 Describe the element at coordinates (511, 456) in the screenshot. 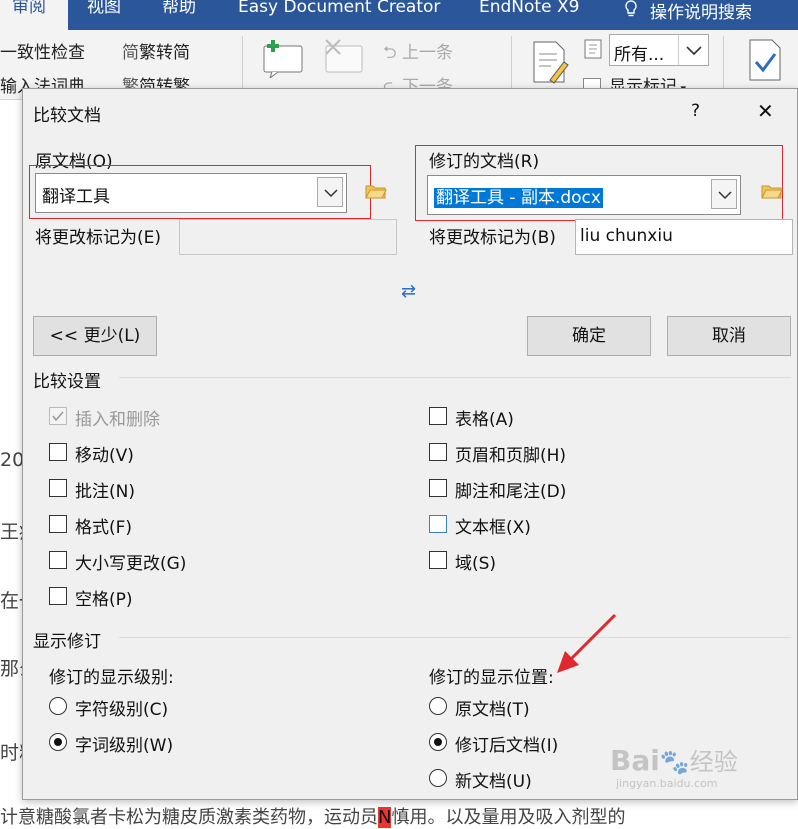

I see `headers-footers-label: 页眉和页脚(H)` at that location.